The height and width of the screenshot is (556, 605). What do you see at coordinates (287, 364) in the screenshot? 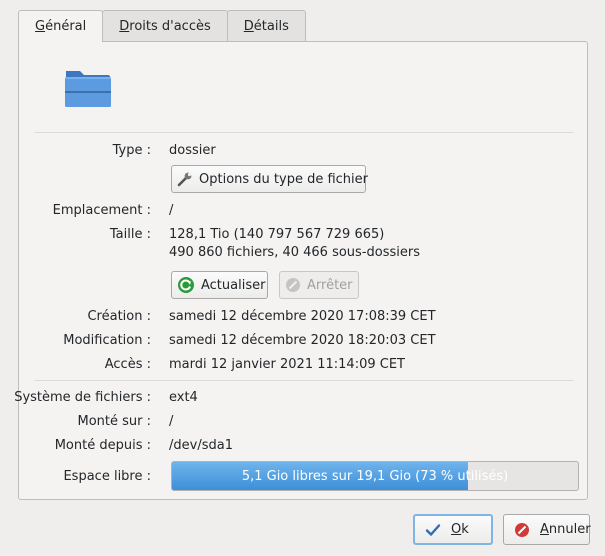
I see `accessed-value: mardi 12 janvier 2021 11:14:09 CET` at bounding box center [287, 364].